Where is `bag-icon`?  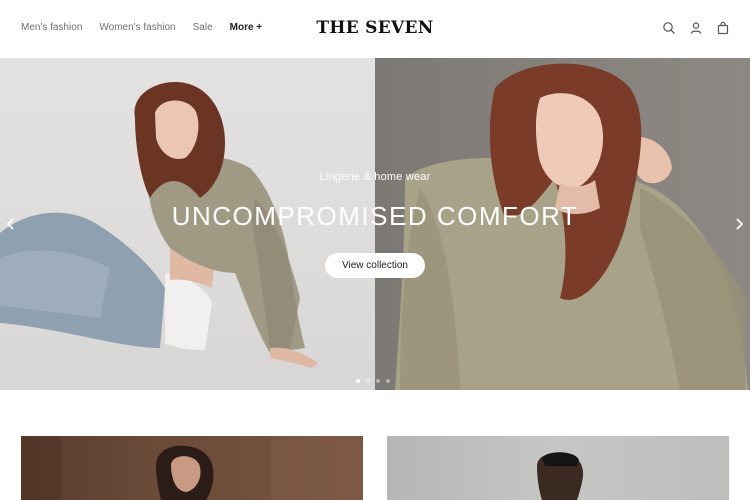 bag-icon is located at coordinates (723, 28).